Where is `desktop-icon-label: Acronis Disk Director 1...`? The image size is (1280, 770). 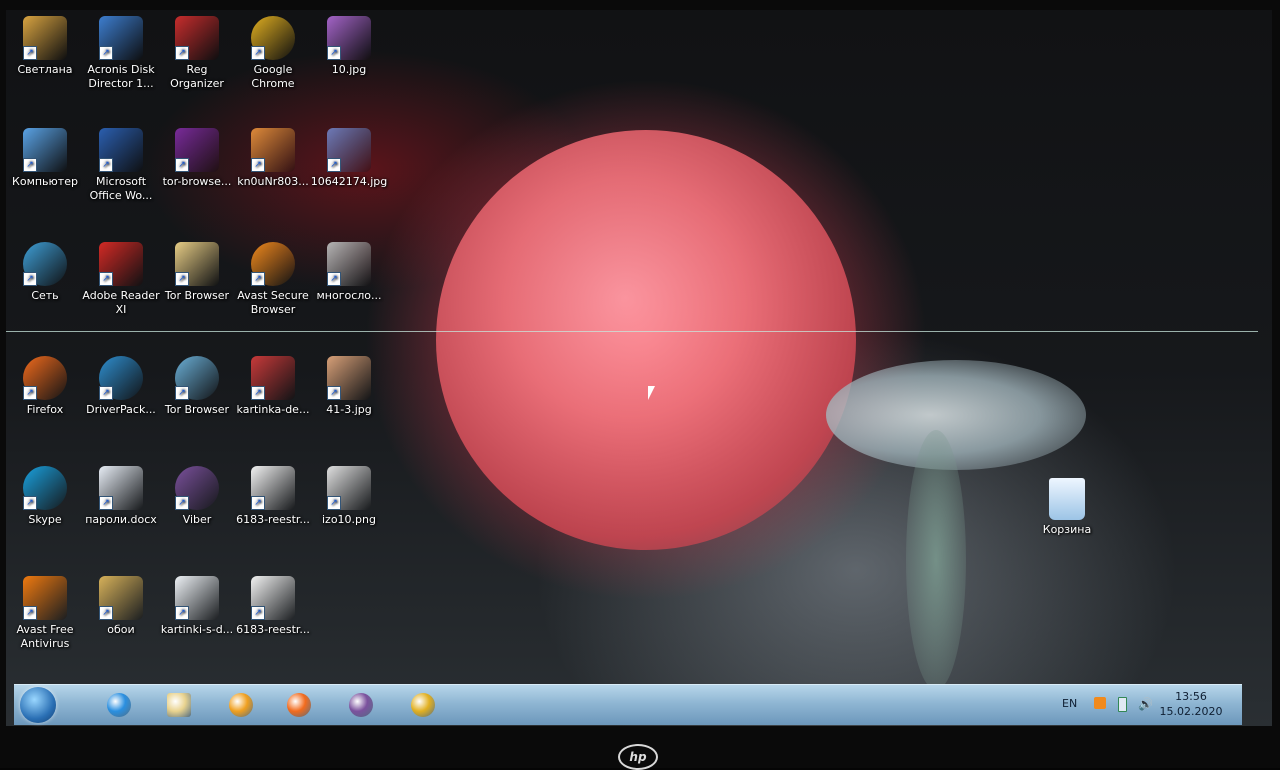
desktop-icon-label: Acronis Disk Director 1... is located at coordinates (121, 76).